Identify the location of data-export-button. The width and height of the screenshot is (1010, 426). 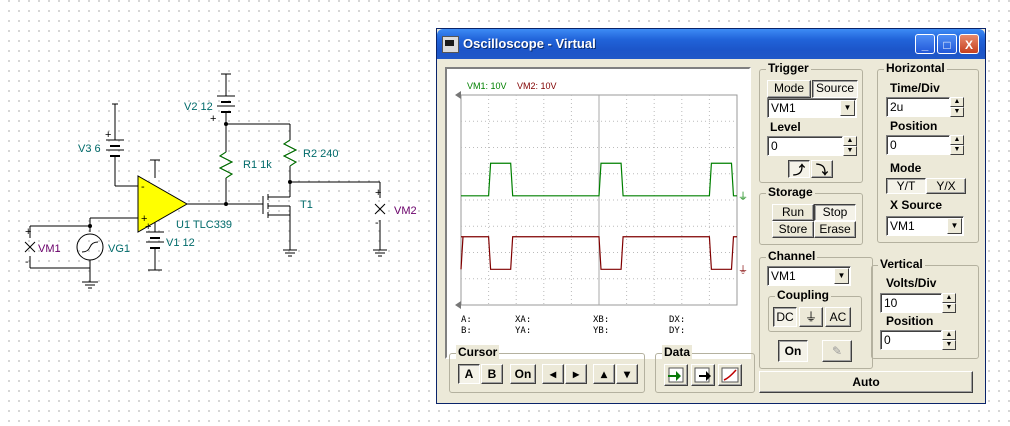
(703, 375).